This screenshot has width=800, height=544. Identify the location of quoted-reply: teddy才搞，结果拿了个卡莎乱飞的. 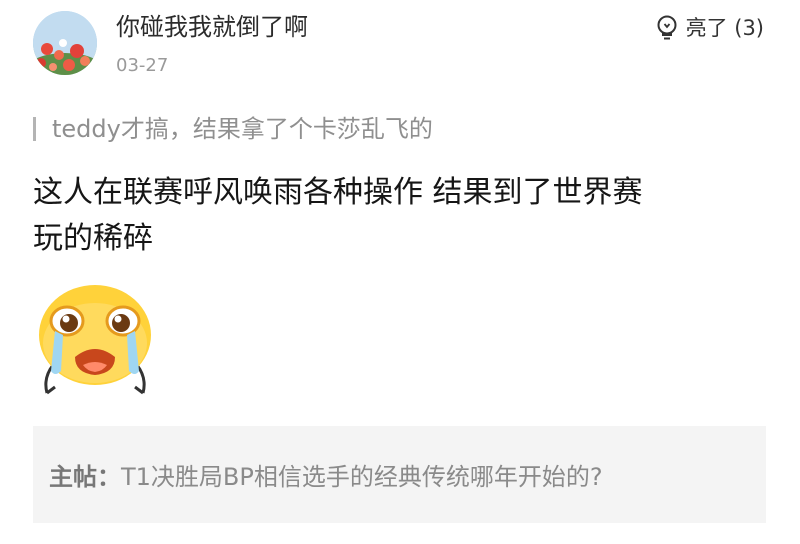
(233, 129).